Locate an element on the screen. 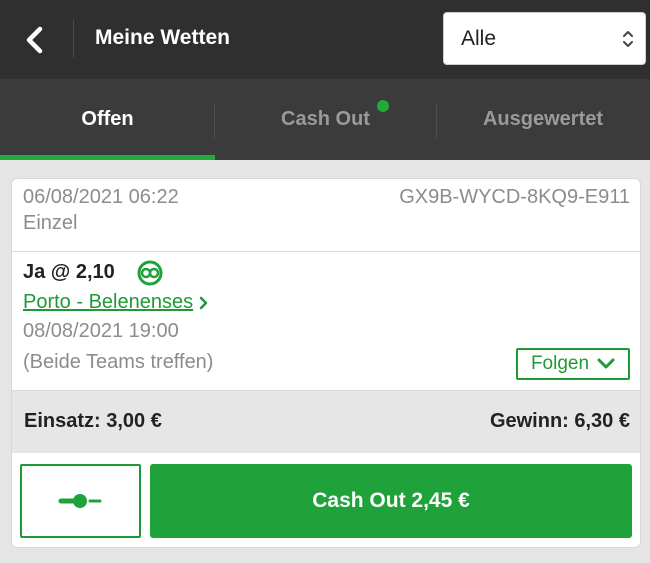 The width and height of the screenshot is (650, 563). top-bar: Meine Wetten Alle is located at coordinates (325, 39).